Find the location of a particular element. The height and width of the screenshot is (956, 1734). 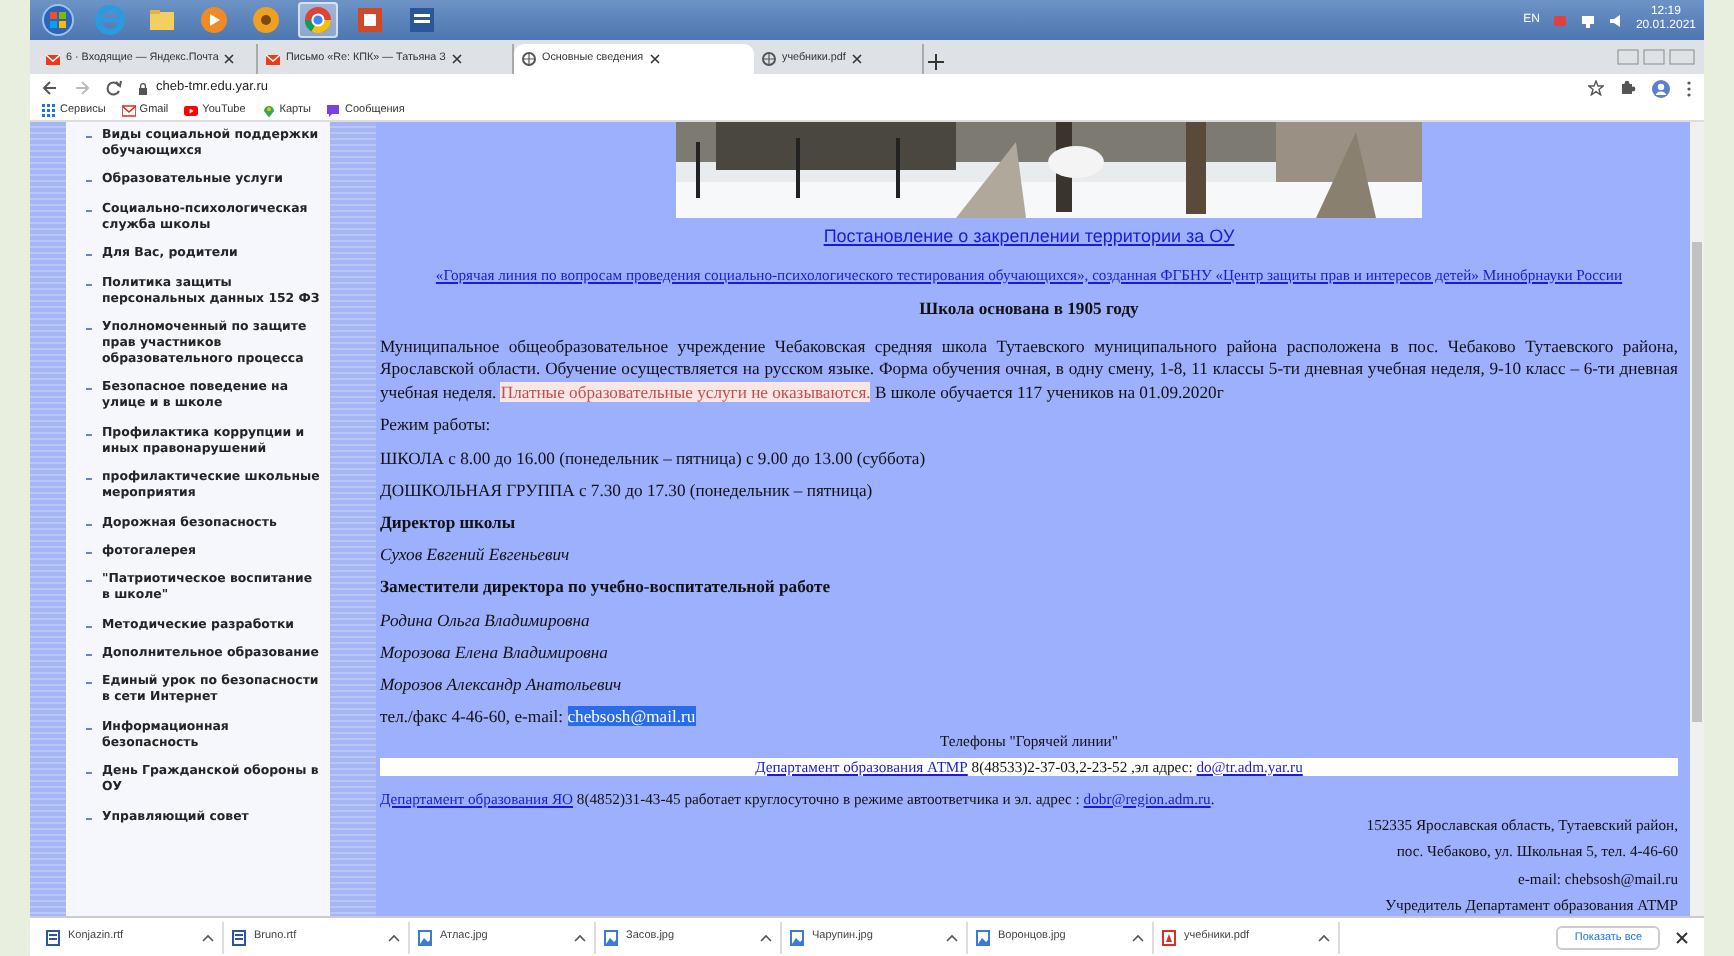

star-icon is located at coordinates (1596, 88).